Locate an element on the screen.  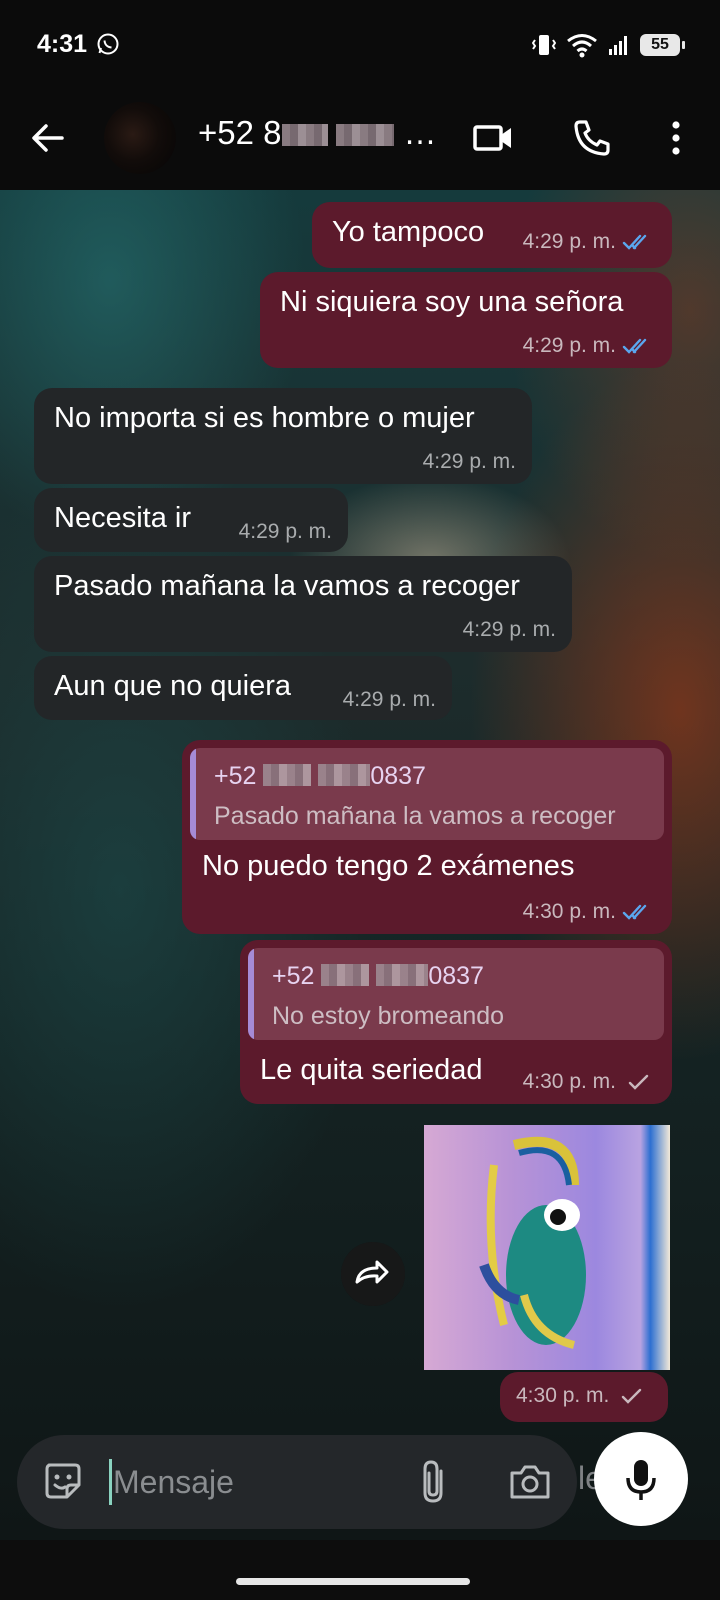
forward-share-icon is located at coordinates (373, 1274).